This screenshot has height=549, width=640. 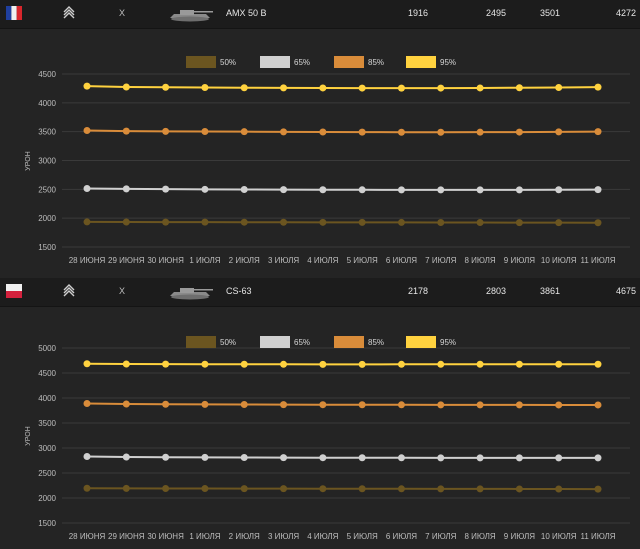 I want to click on x-tick-label: 2 ИЮЛЯ, so click(x=244, y=536).